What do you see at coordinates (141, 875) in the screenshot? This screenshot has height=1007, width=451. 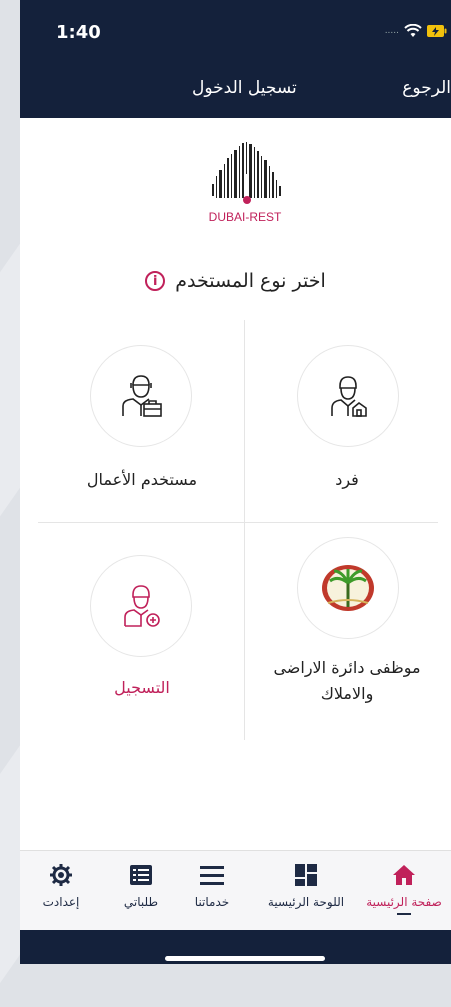 I see `list-icon` at bounding box center [141, 875].